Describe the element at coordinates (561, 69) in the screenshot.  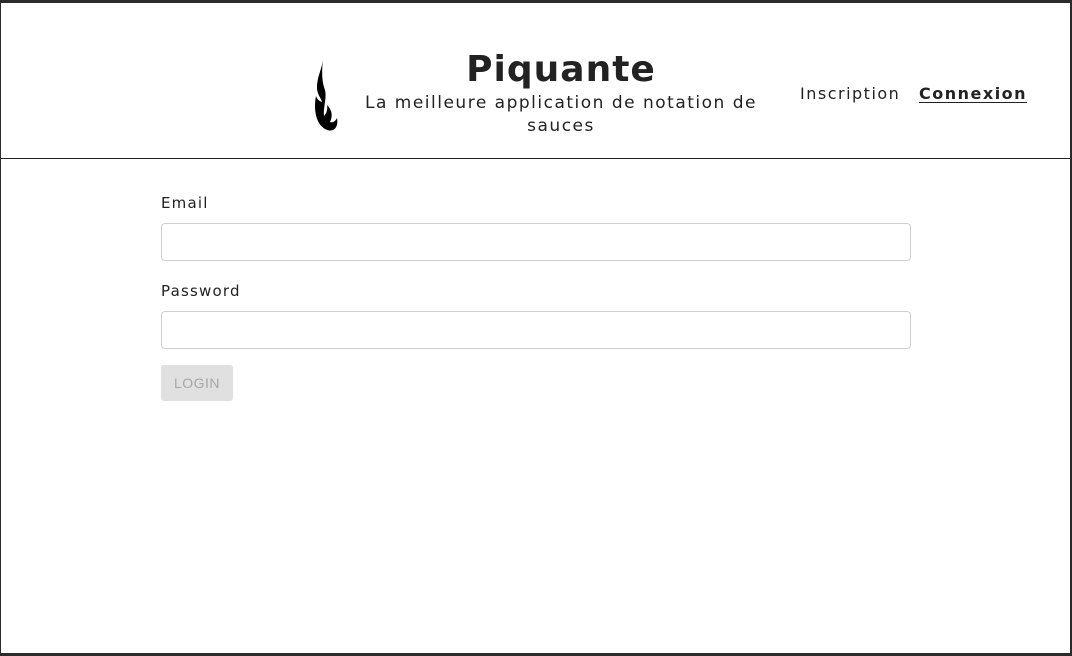
I see `site-title: Piquante` at that location.